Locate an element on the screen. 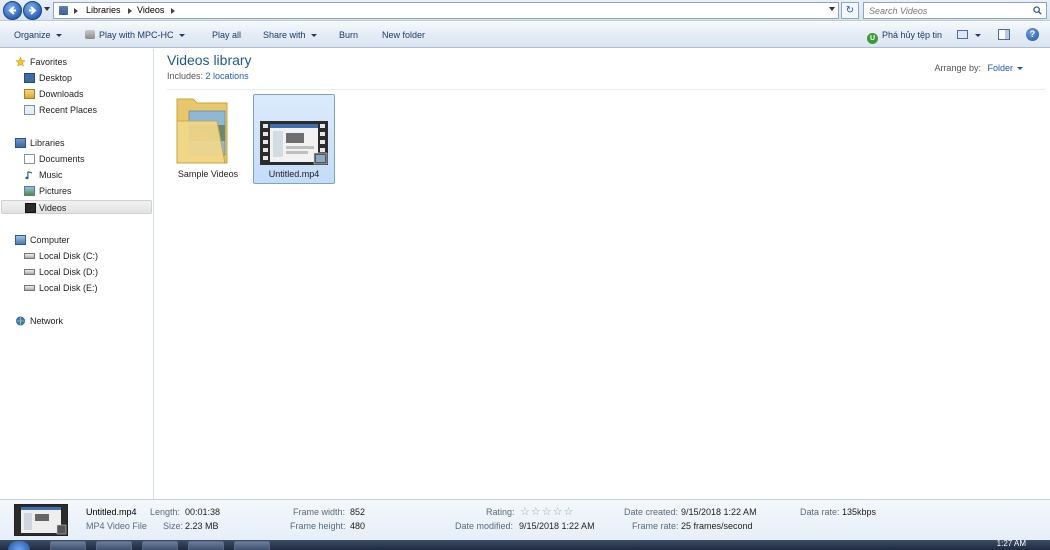  date-modified-value: 9/15/2018 1:22 AM is located at coordinates (557, 526).